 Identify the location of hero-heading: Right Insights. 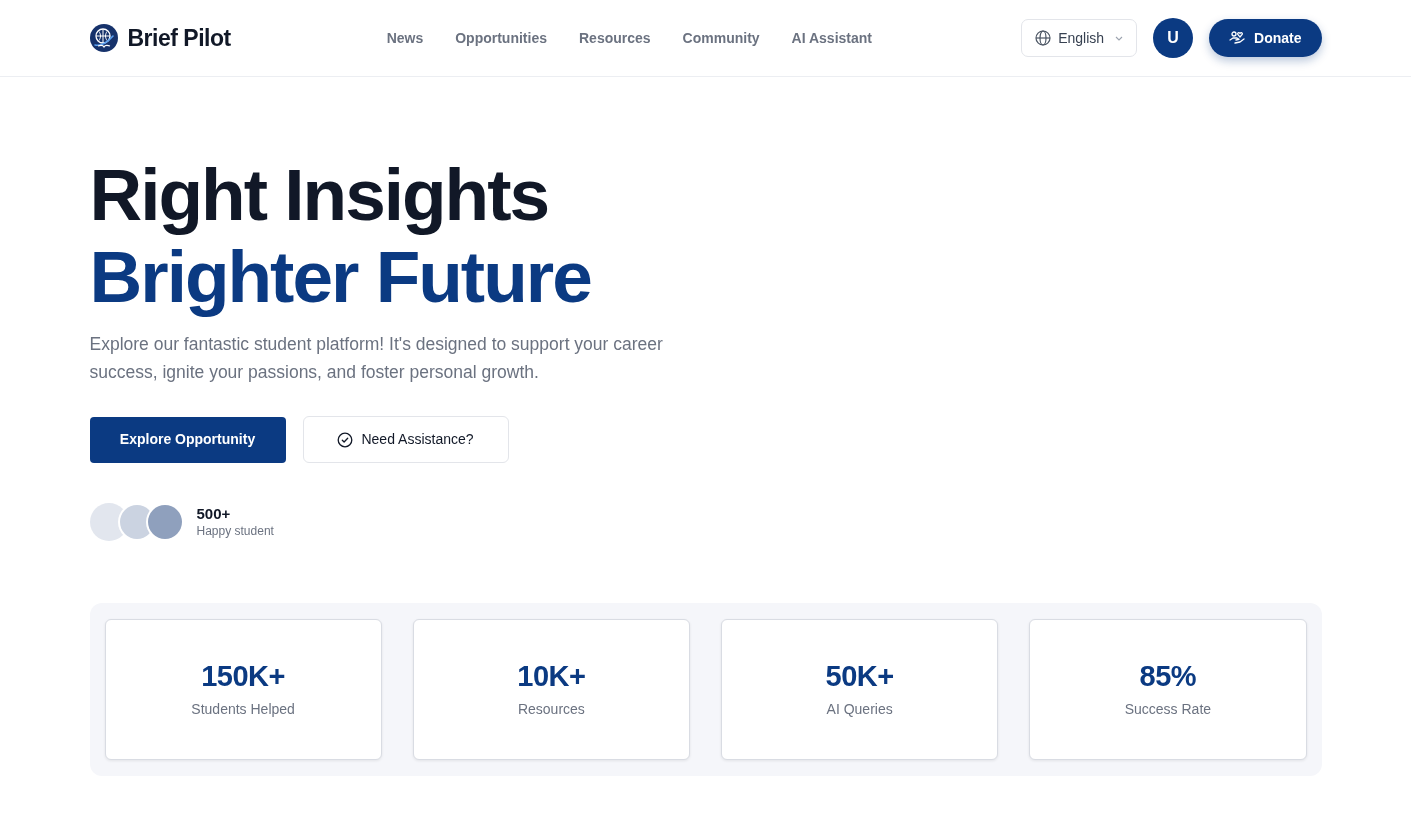
(319, 195).